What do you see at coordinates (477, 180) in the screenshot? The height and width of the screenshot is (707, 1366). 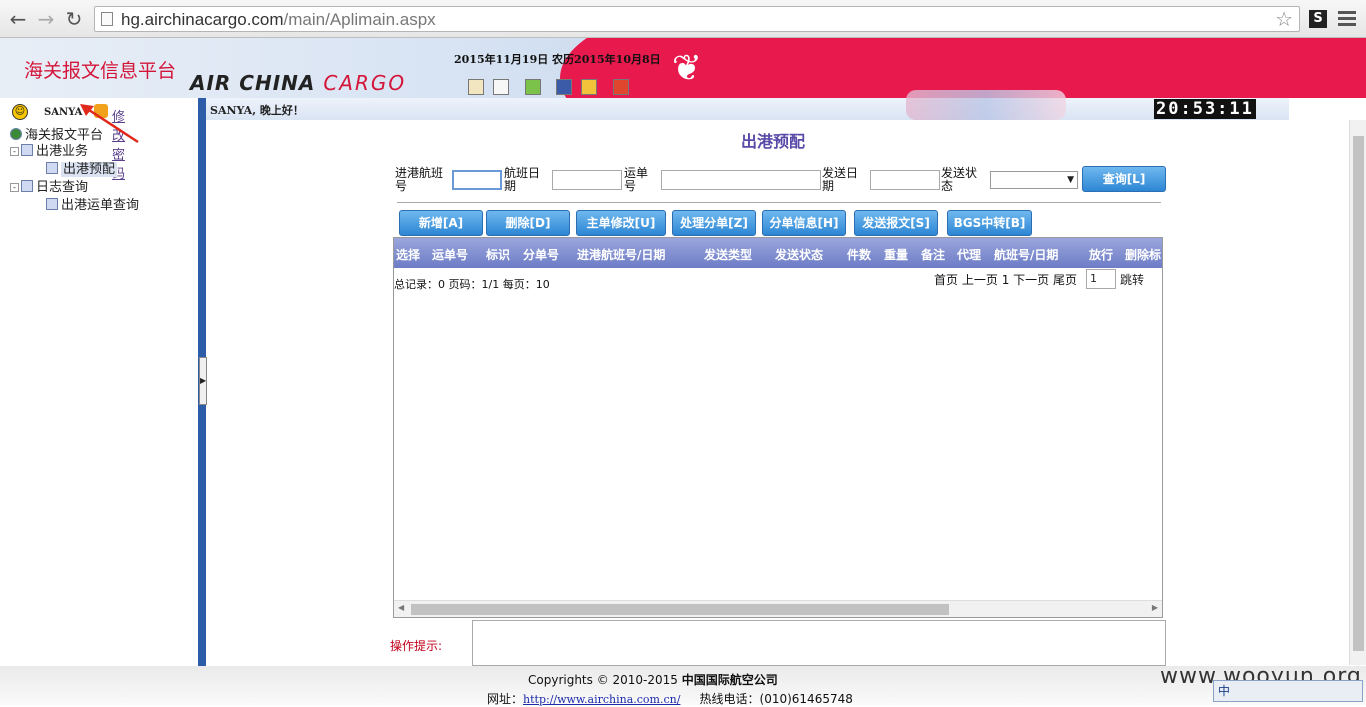 I see `flight-in-input` at bounding box center [477, 180].